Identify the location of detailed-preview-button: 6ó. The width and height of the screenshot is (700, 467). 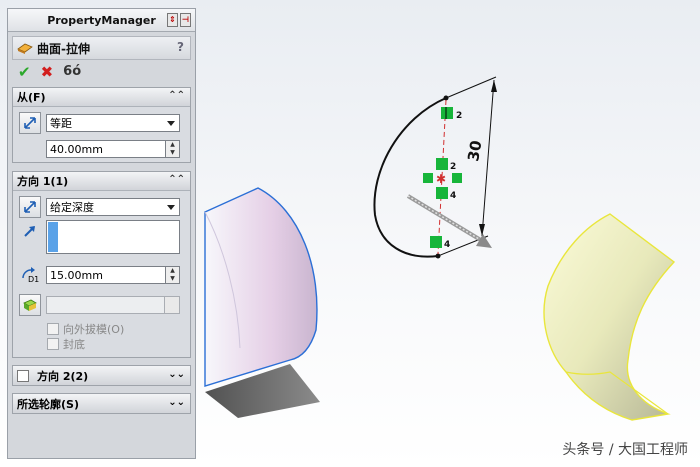
(72, 72).